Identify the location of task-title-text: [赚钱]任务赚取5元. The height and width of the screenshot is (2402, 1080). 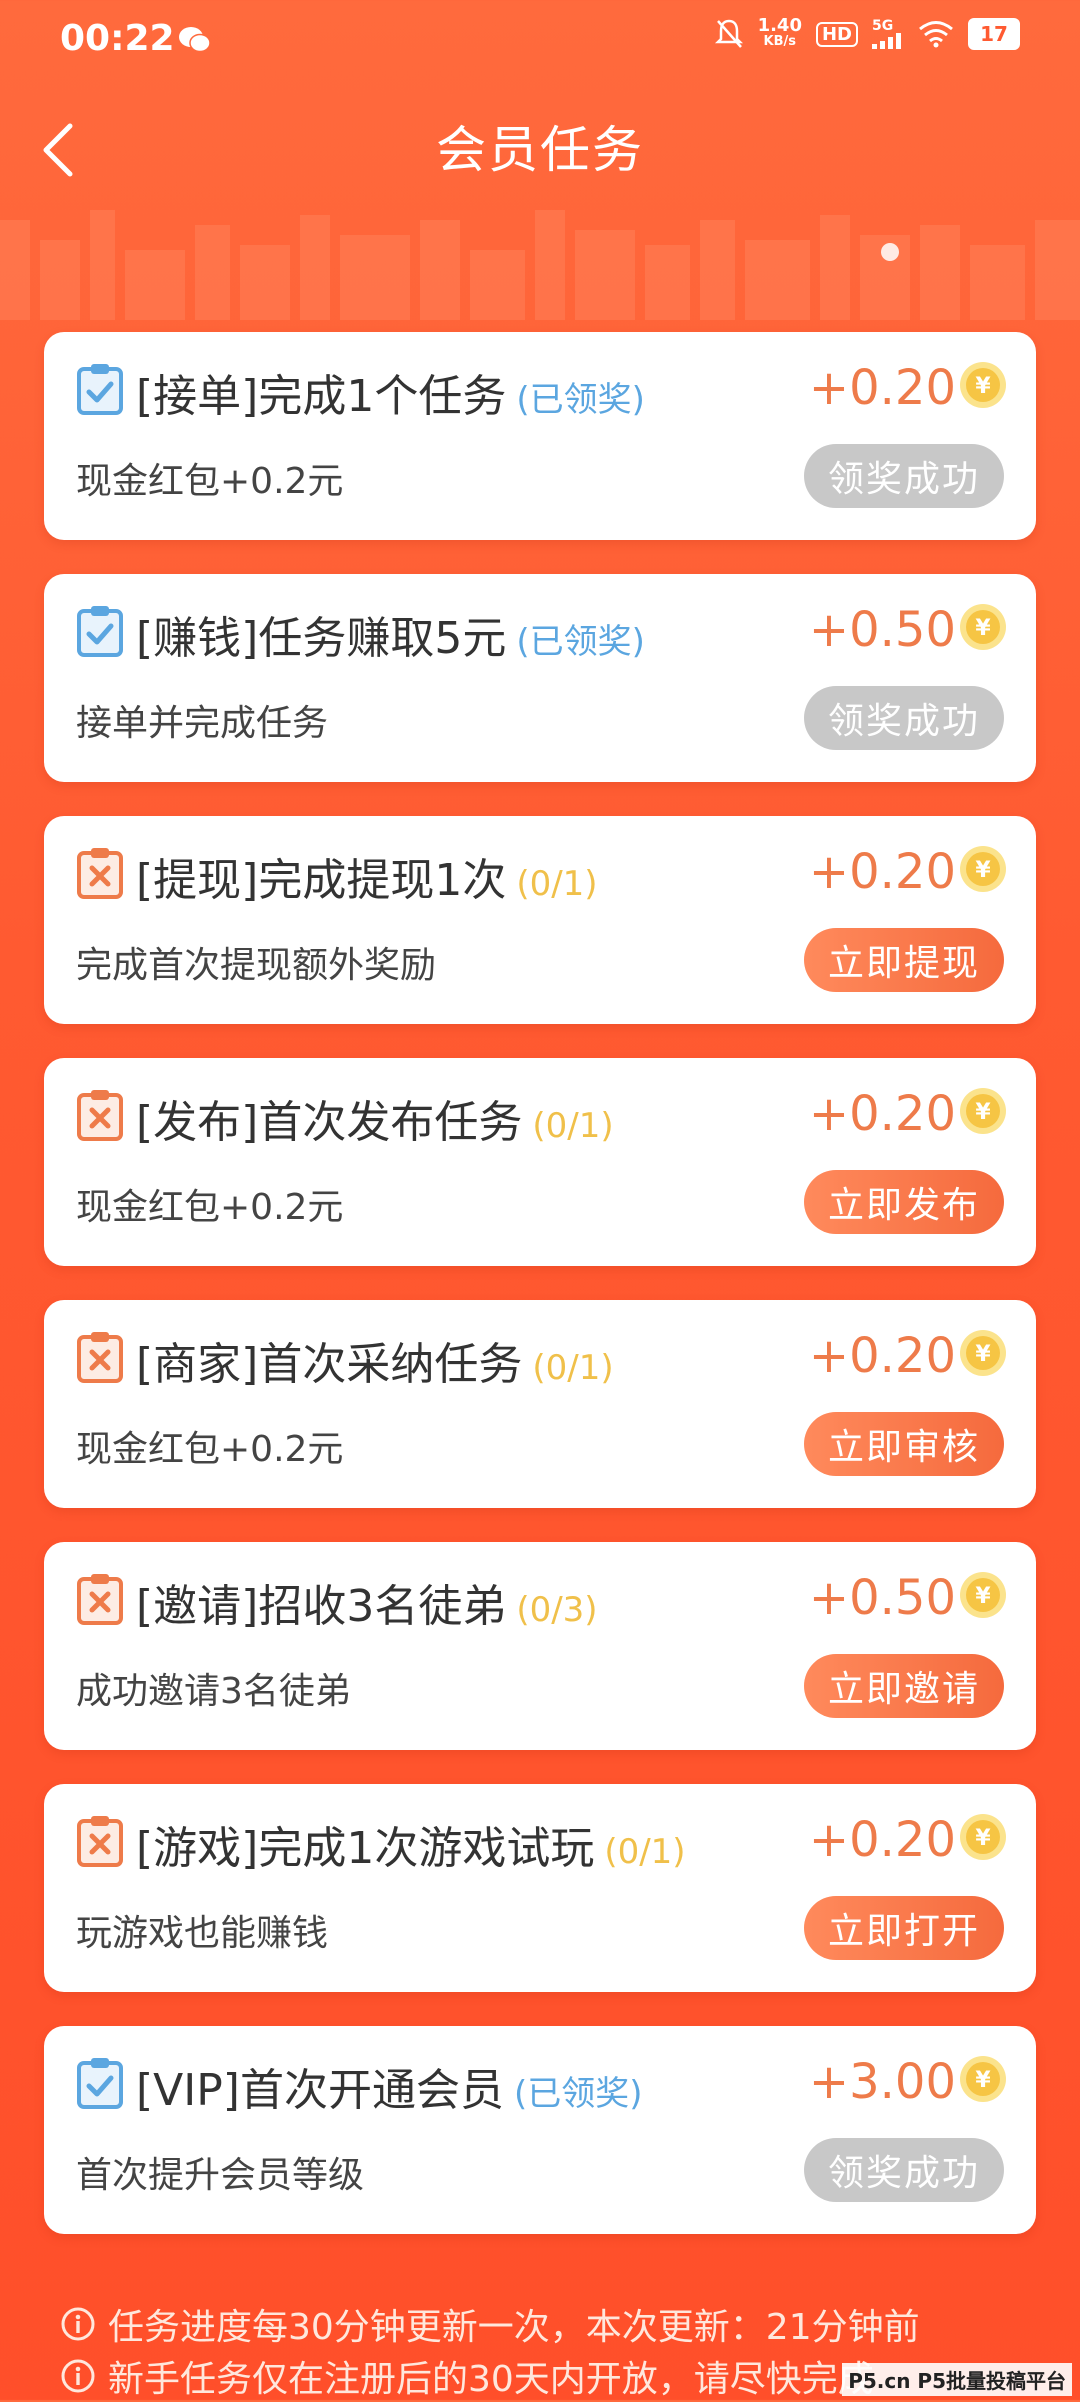
(321, 638).